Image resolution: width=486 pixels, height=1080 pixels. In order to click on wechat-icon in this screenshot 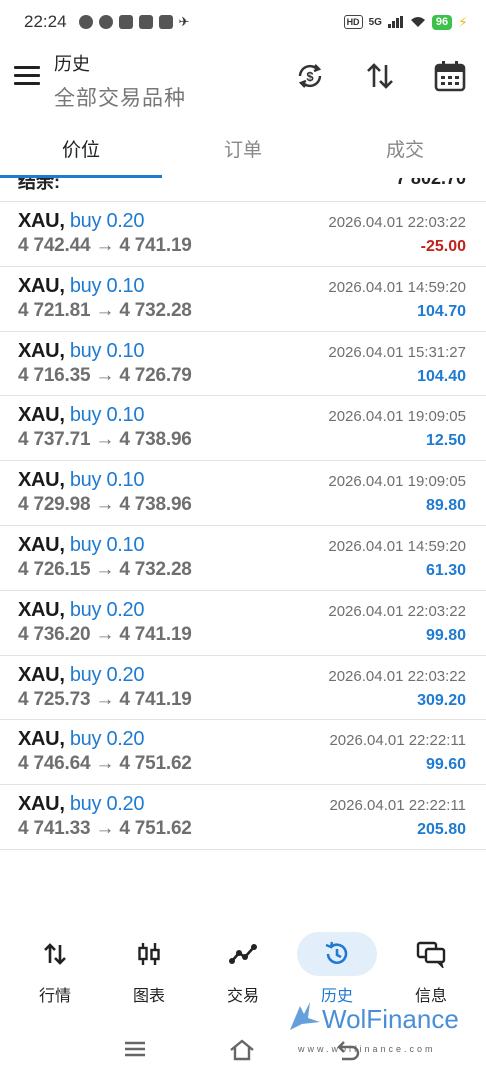, I will do `click(85, 22)`.